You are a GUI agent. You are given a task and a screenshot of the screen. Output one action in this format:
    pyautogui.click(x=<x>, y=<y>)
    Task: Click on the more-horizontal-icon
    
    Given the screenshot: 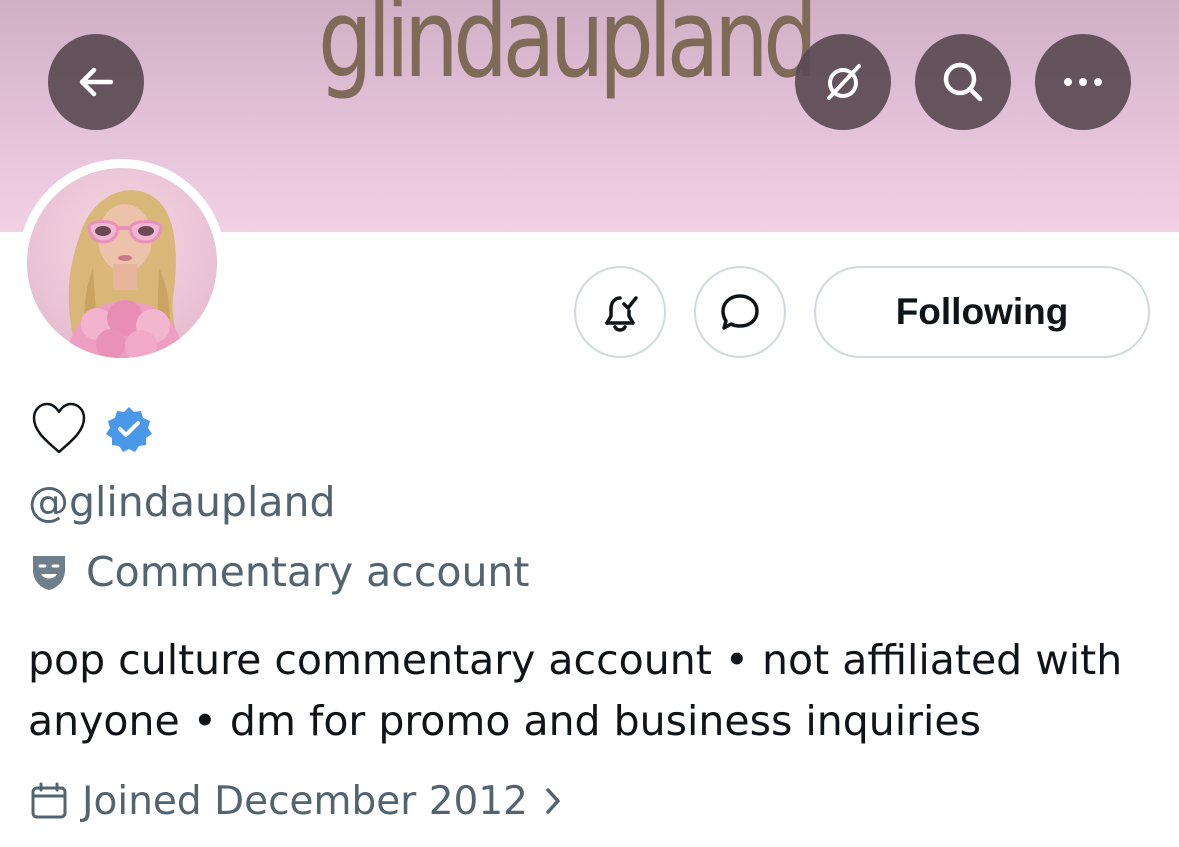 What is the action you would take?
    pyautogui.click(x=1083, y=82)
    